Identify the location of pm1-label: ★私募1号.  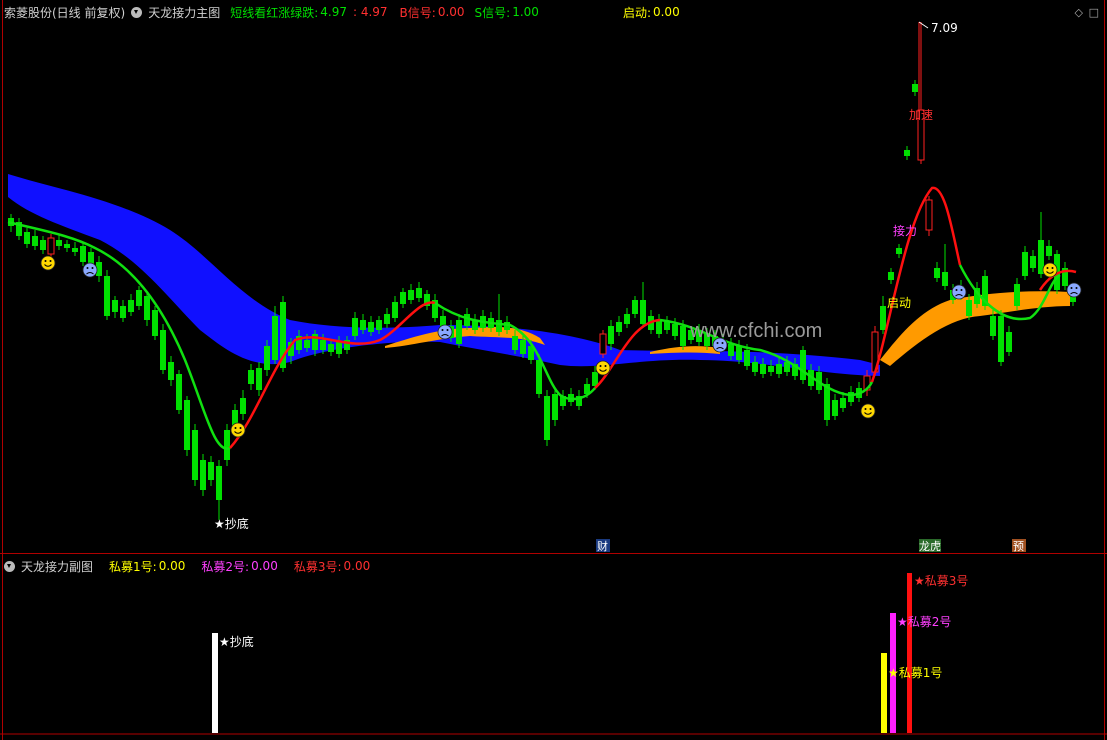
(915, 673).